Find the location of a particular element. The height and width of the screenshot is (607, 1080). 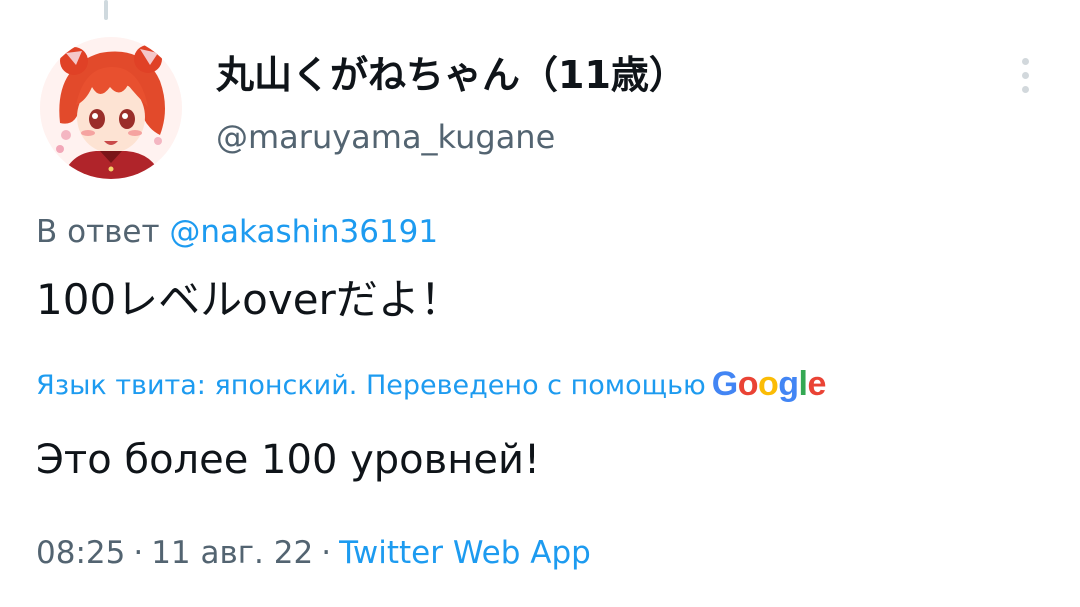

avatar-image is located at coordinates (111, 108).